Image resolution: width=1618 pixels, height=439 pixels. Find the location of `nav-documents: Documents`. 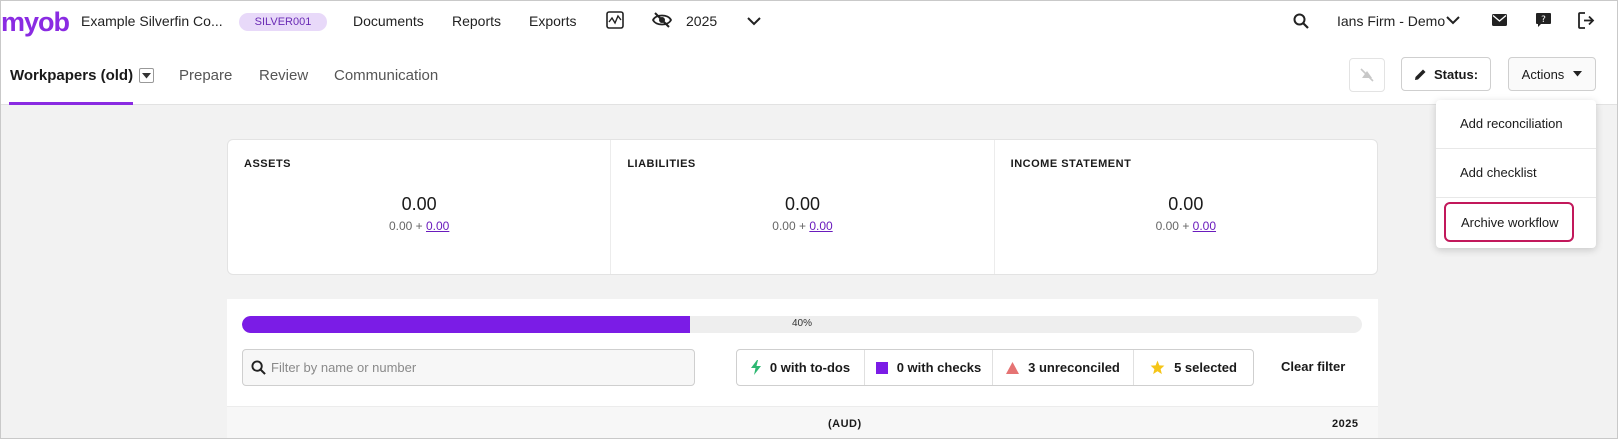

nav-documents: Documents is located at coordinates (388, 21).